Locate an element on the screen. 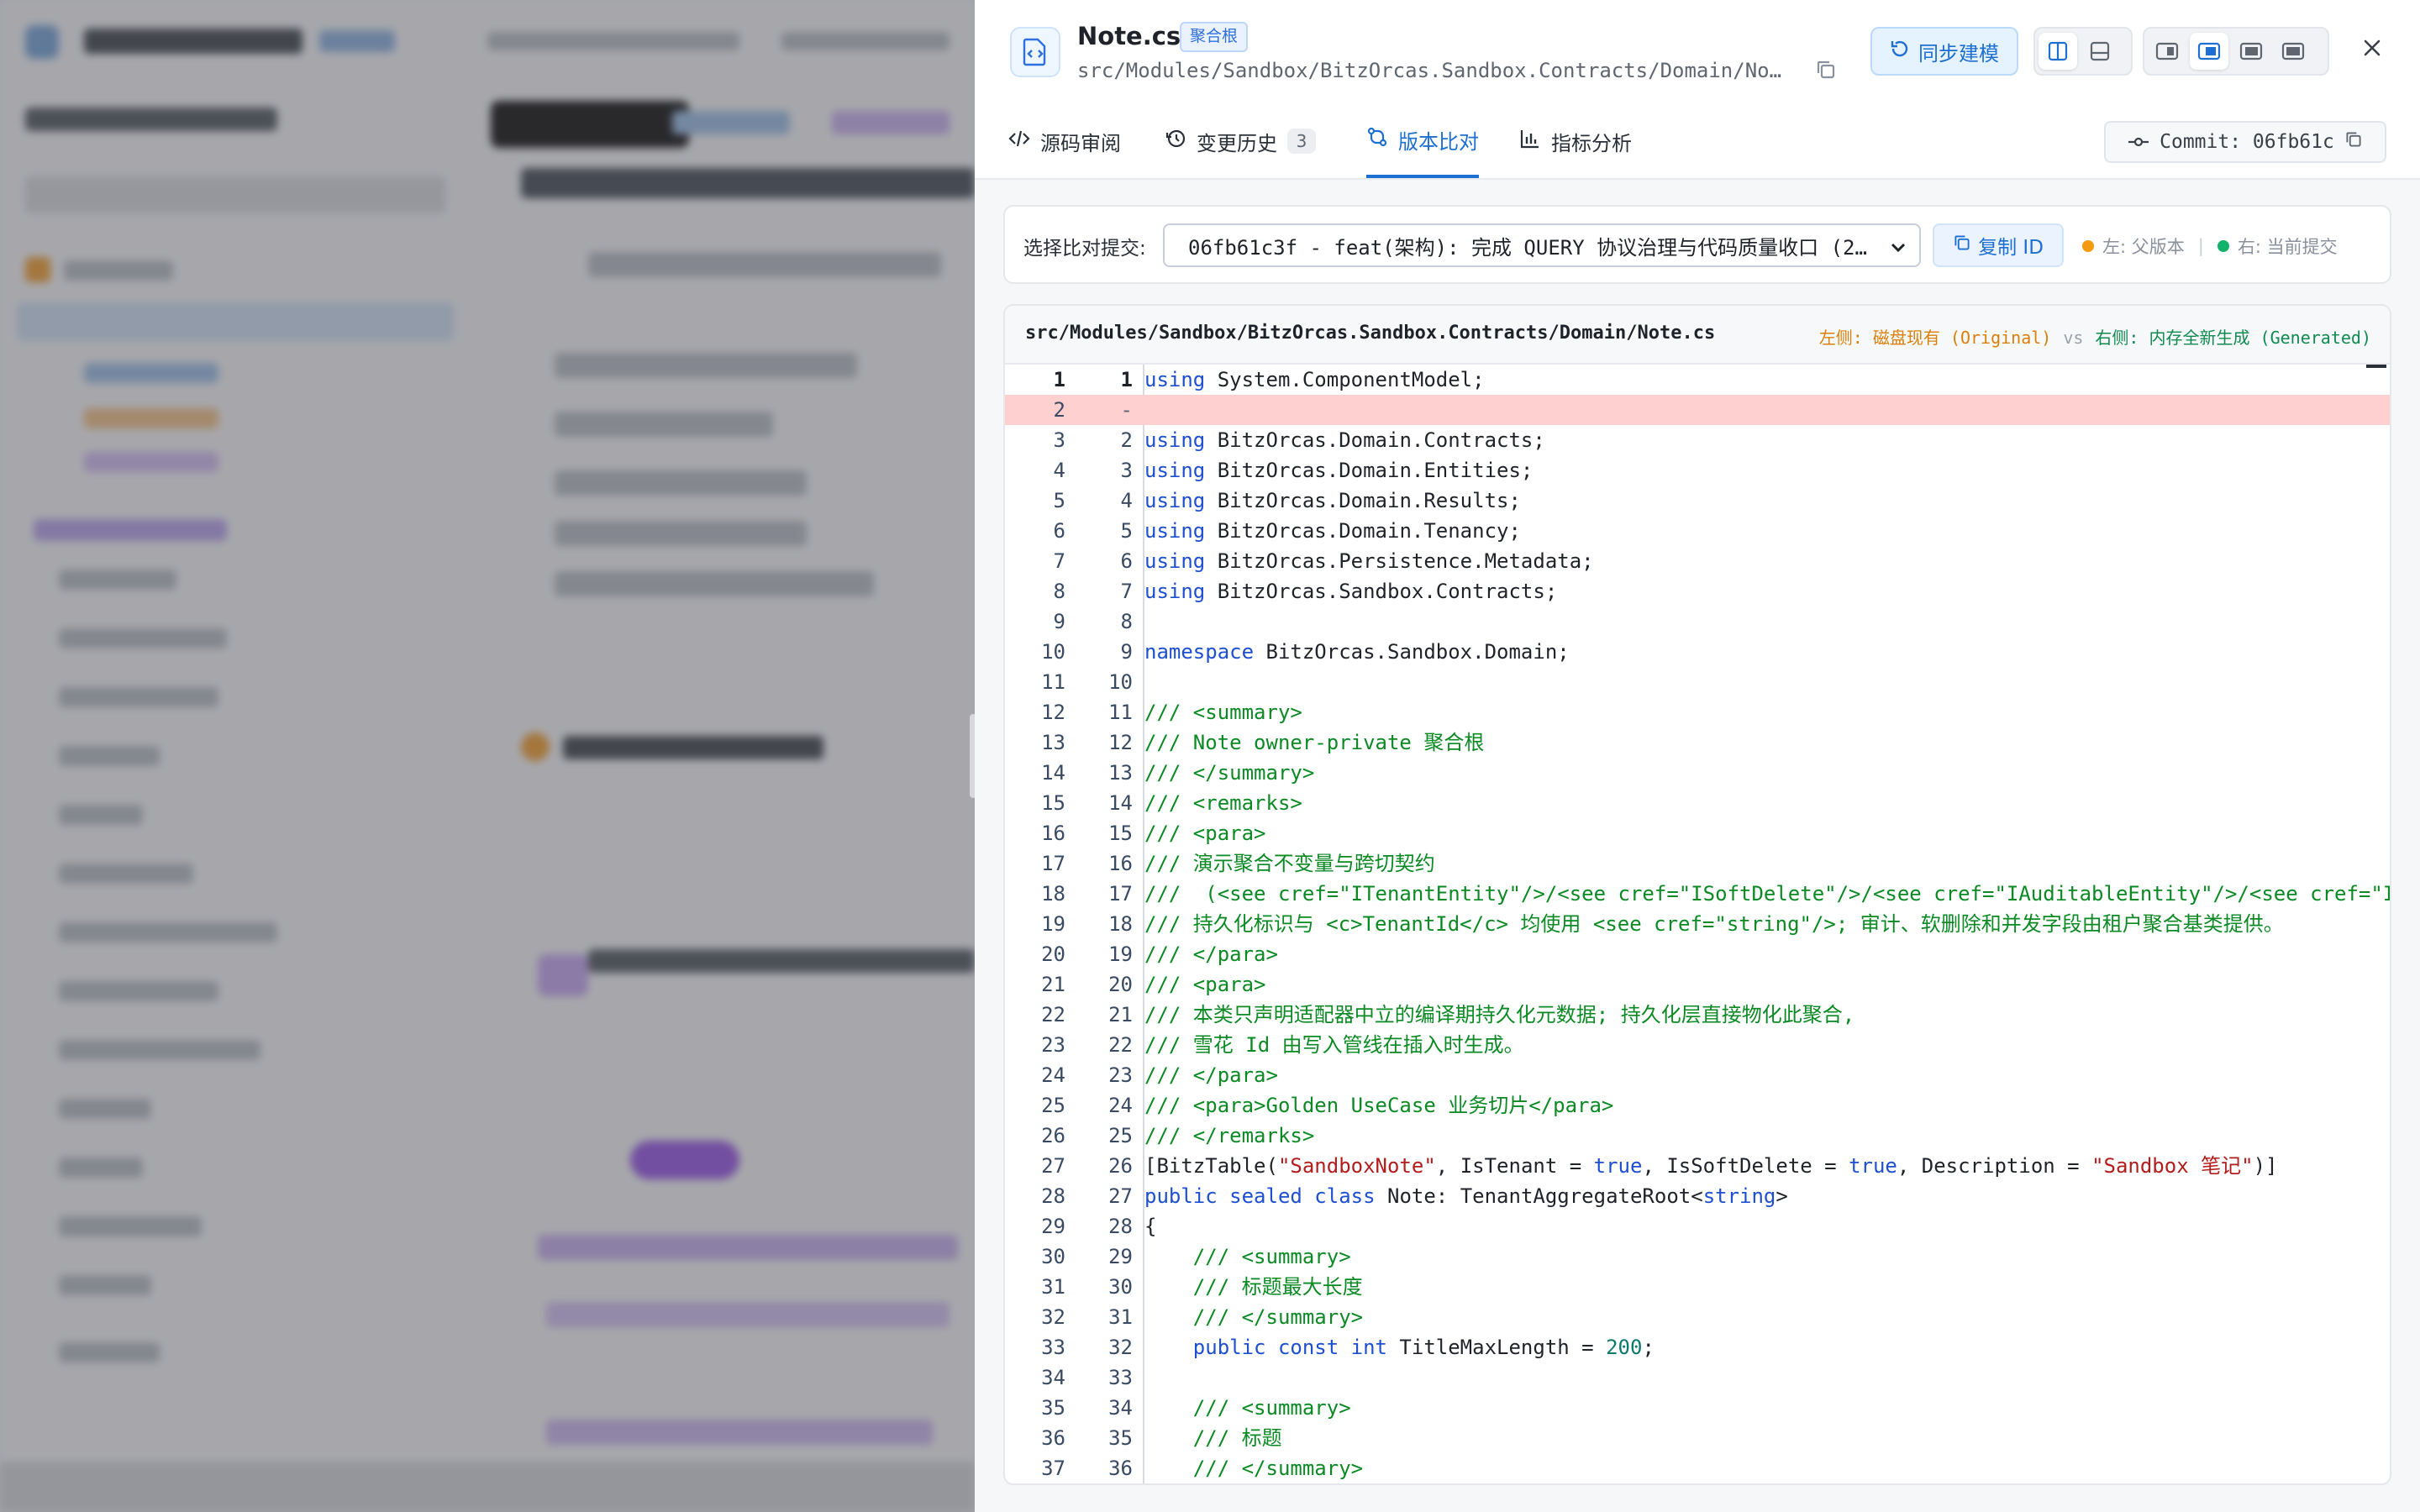 The width and height of the screenshot is (2420, 1512). diff-line: 25 24 /// <para>Golden UseCase 业务切片</para> is located at coordinates (1697, 1105).